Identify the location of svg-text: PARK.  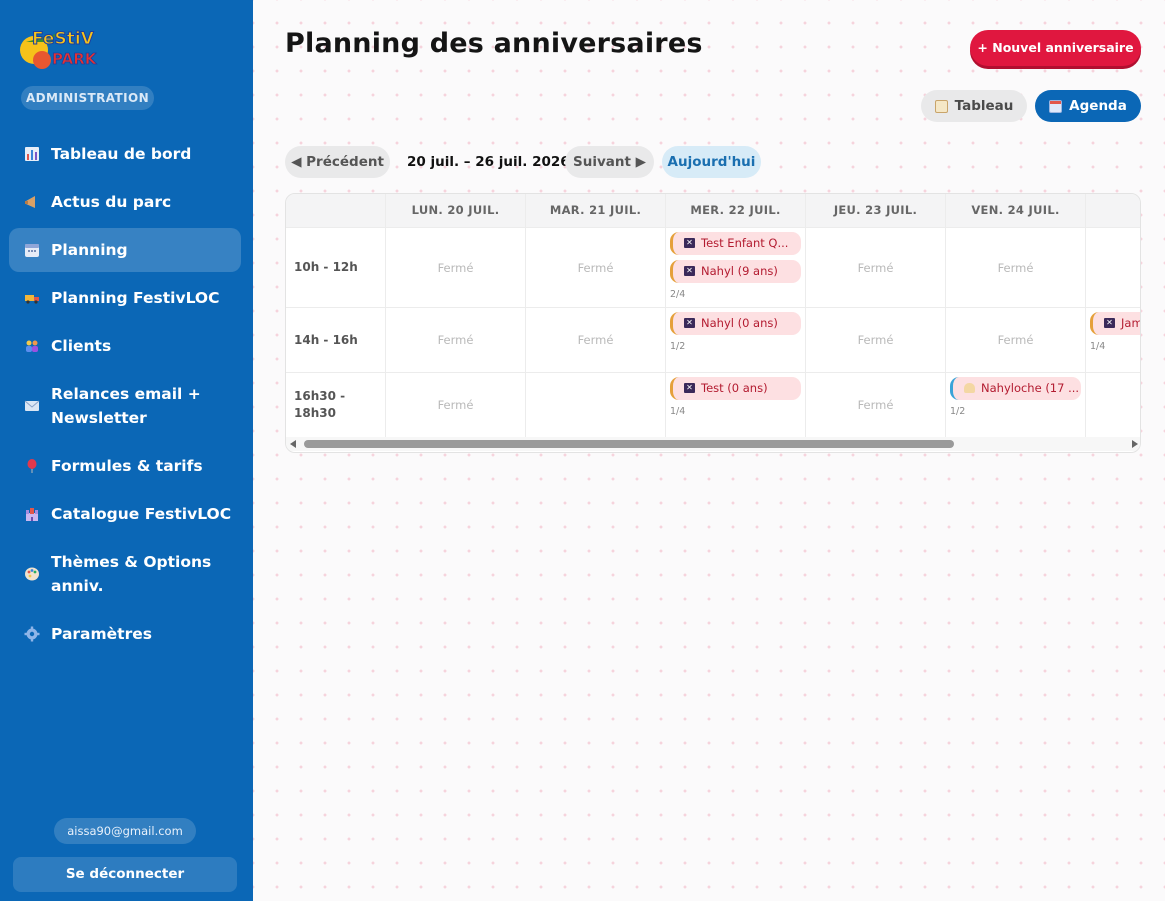
(75, 59).